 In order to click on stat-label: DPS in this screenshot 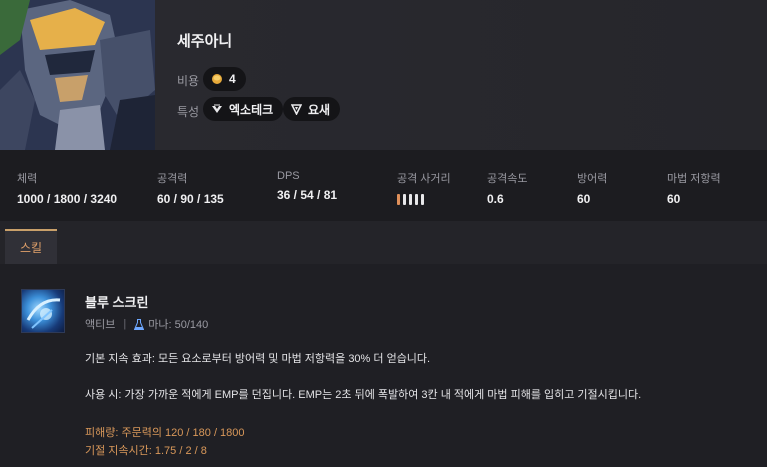, I will do `click(288, 176)`.